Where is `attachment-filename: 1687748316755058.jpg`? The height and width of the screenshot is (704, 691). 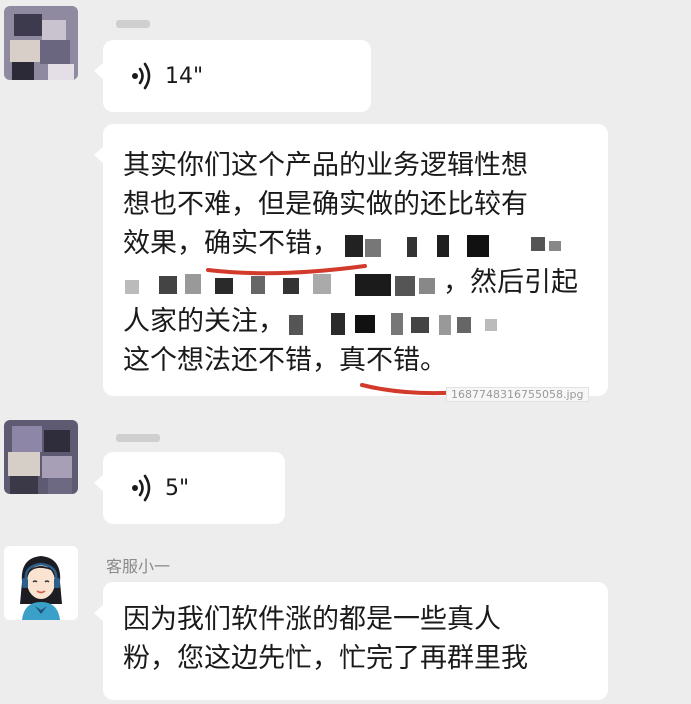 attachment-filename: 1687748316755058.jpg is located at coordinates (517, 394).